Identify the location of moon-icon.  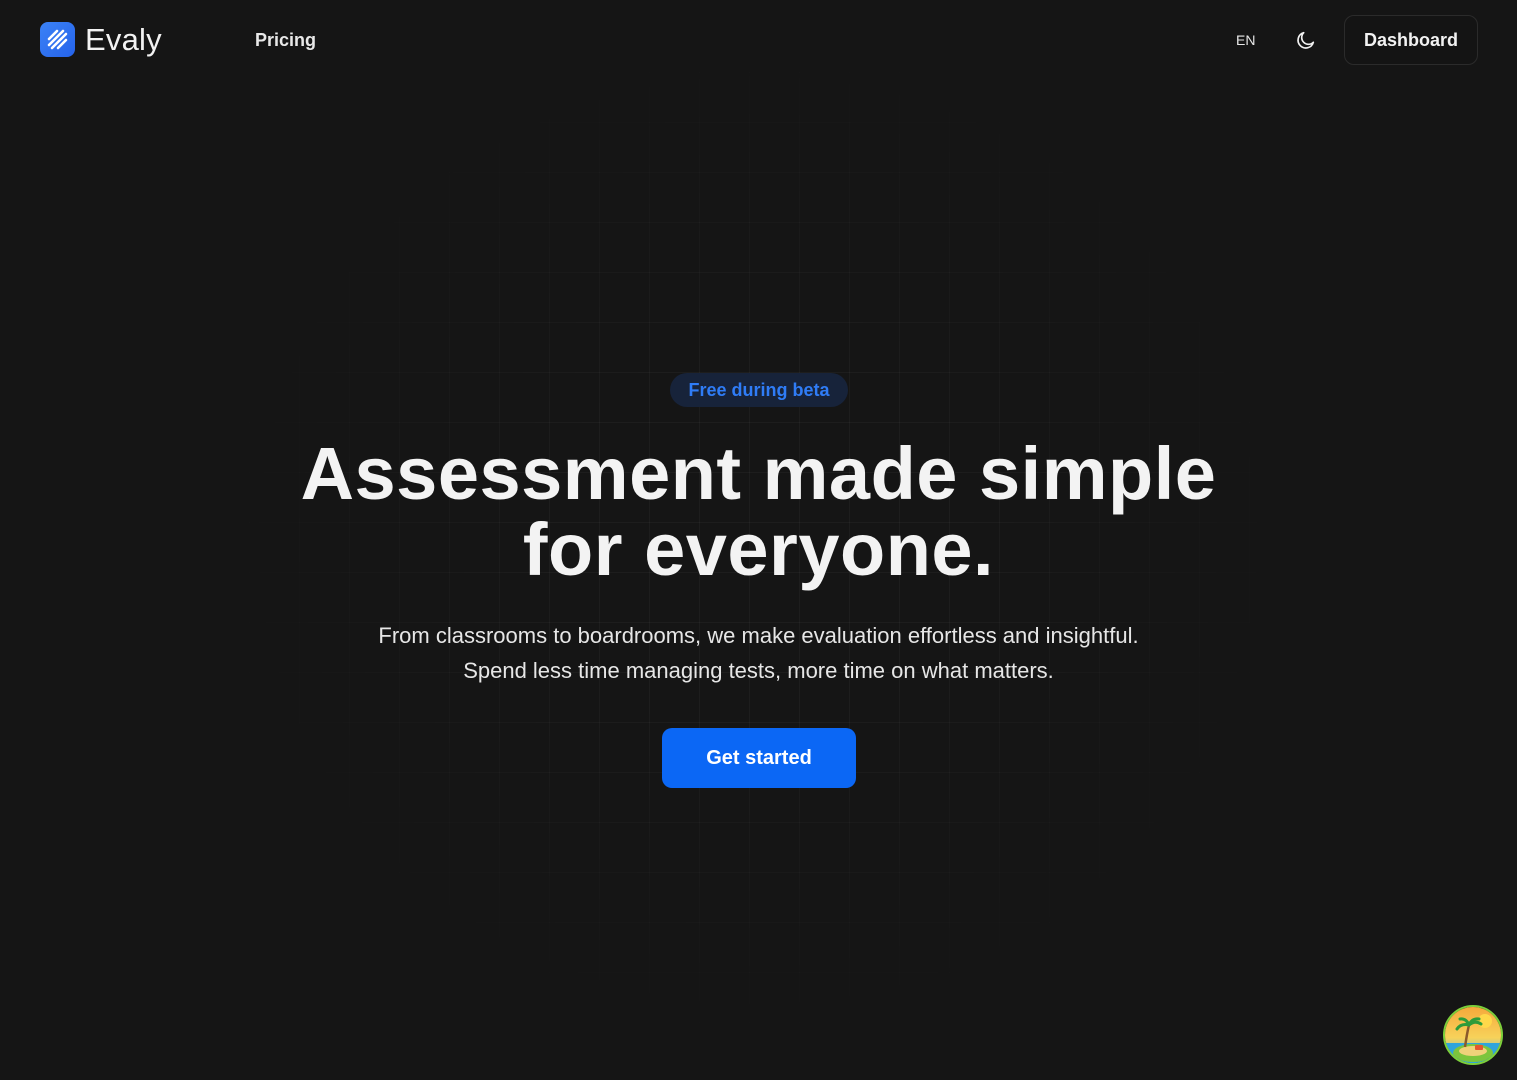
(1306, 40).